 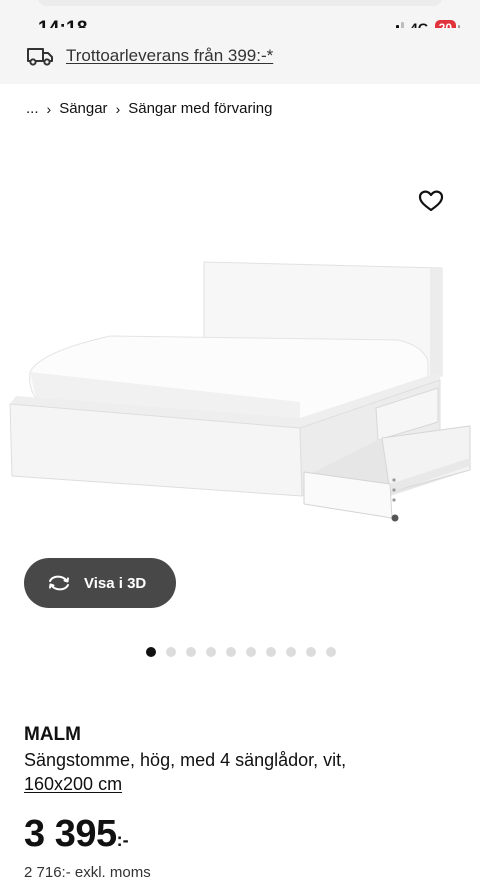 What do you see at coordinates (87, 872) in the screenshot?
I see `price-excl-vat: 2 716:- exkl. moms` at bounding box center [87, 872].